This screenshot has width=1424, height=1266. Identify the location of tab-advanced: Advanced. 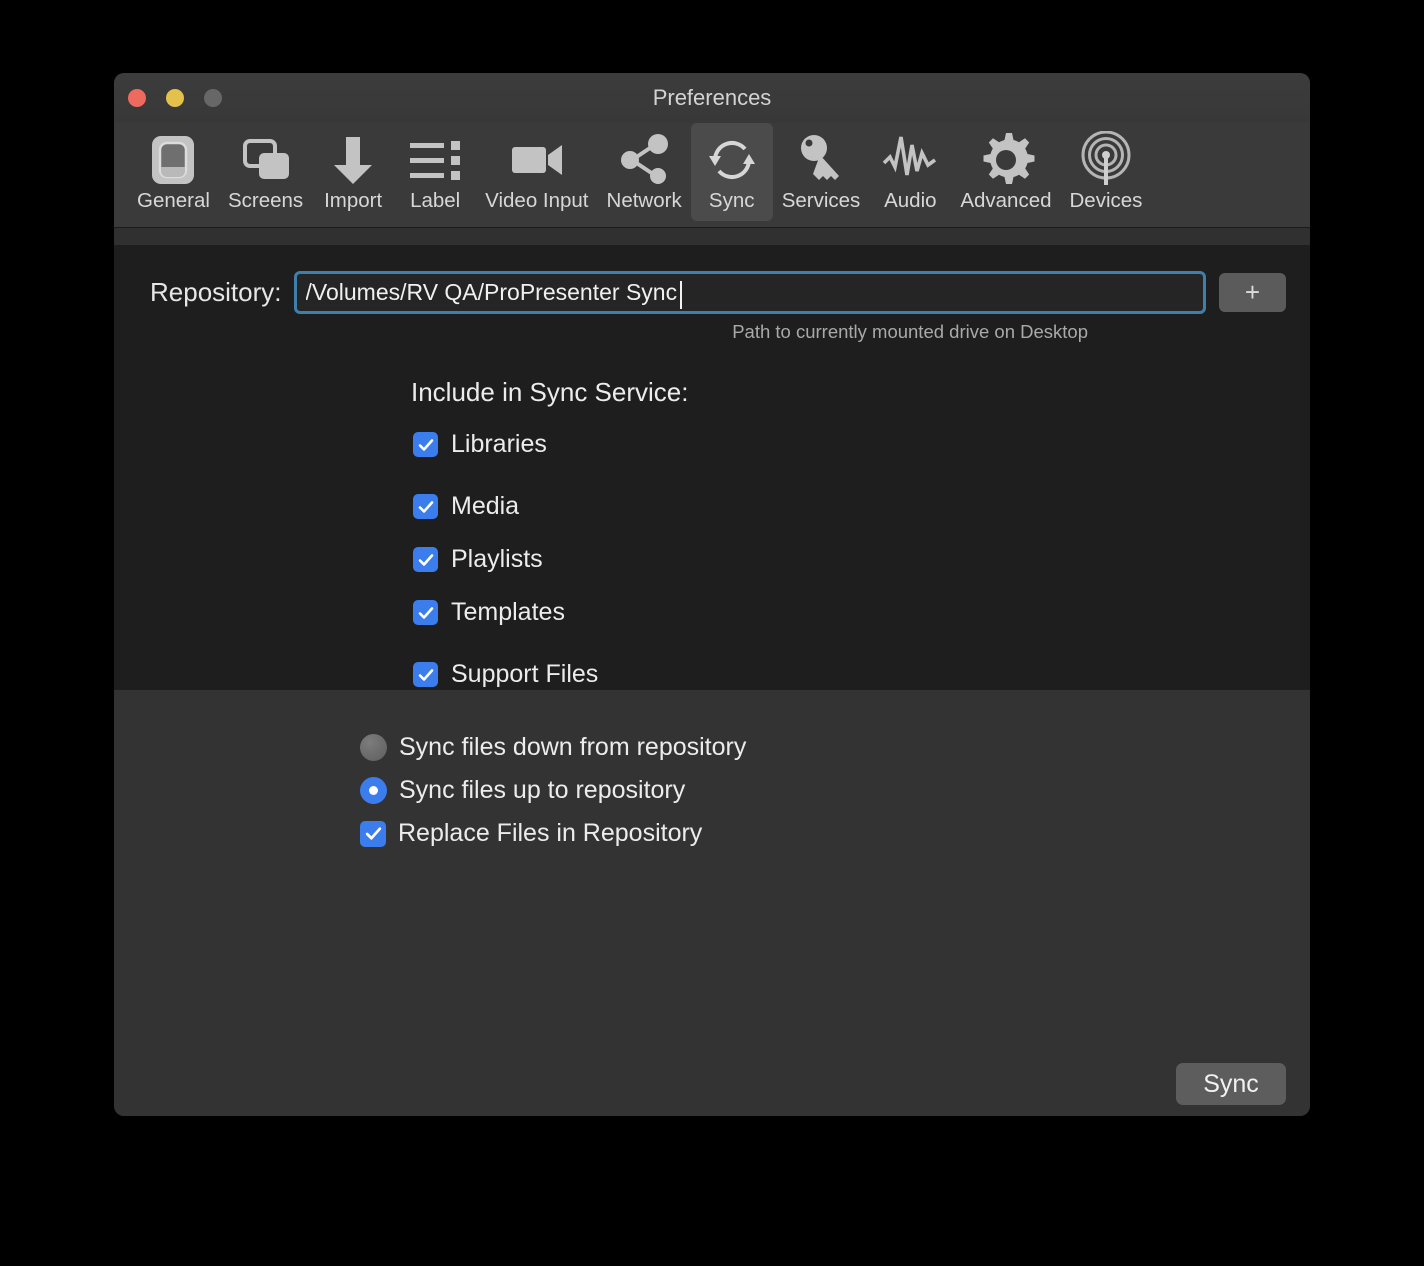
(1005, 172).